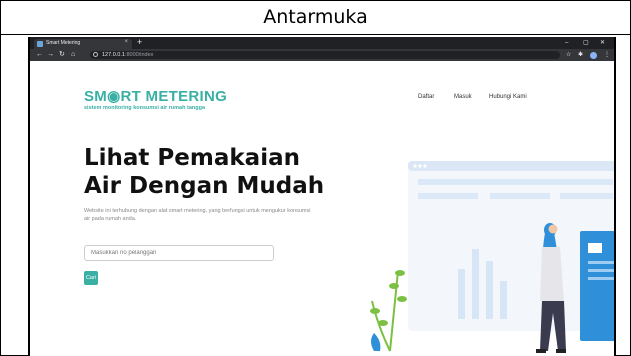 This screenshot has width=631, height=356. I want to click on customer-number-input, so click(179, 253).